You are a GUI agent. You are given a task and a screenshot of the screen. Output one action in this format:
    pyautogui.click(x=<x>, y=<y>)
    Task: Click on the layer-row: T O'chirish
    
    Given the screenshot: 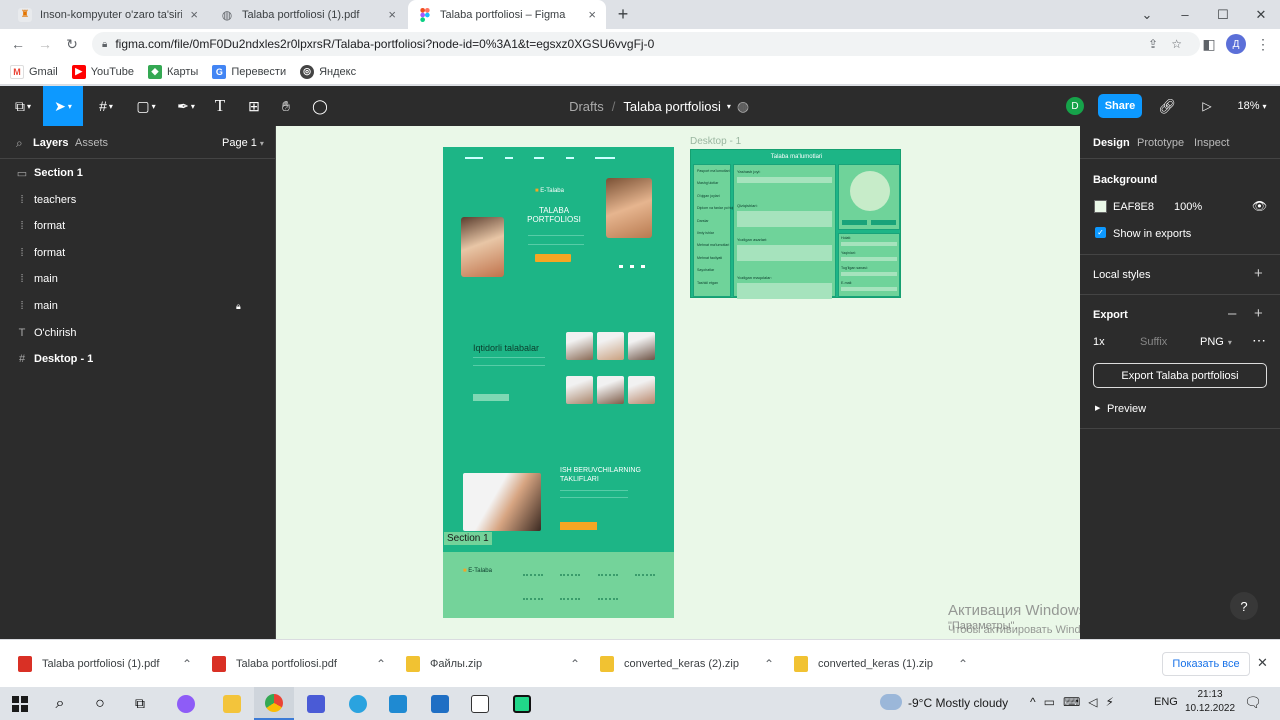 What is the action you would take?
    pyautogui.click(x=138, y=333)
    